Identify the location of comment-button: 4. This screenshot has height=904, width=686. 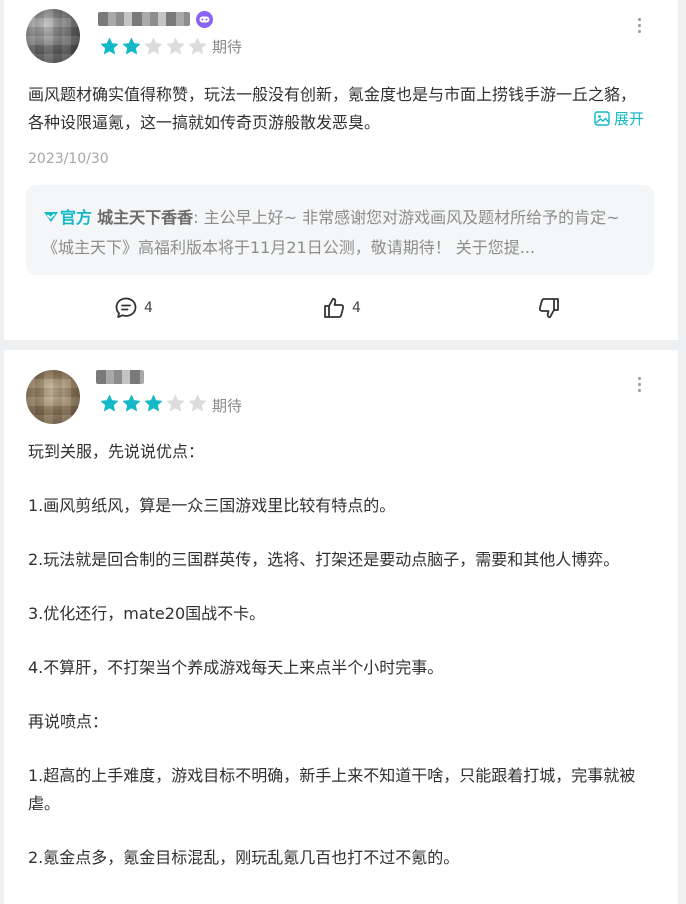
(133, 308).